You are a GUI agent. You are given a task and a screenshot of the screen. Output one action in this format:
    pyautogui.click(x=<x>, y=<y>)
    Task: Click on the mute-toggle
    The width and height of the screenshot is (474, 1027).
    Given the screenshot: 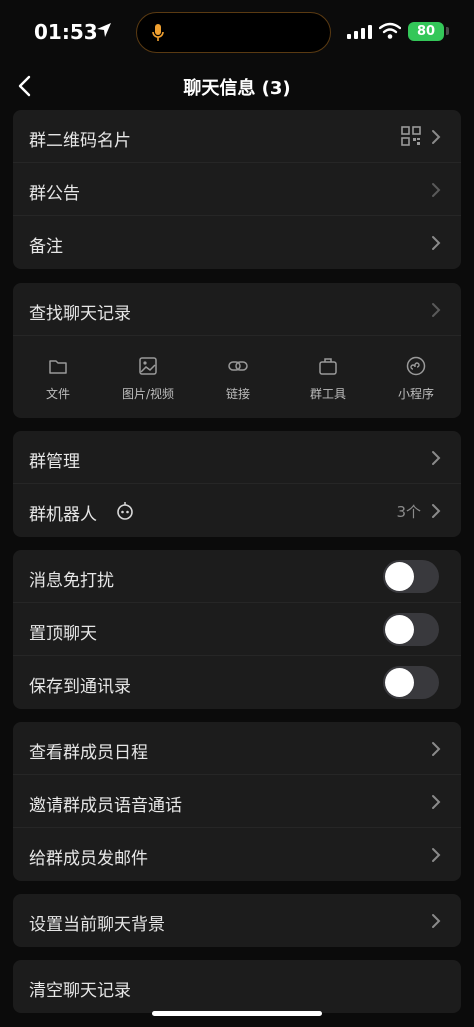 What is the action you would take?
    pyautogui.click(x=411, y=576)
    